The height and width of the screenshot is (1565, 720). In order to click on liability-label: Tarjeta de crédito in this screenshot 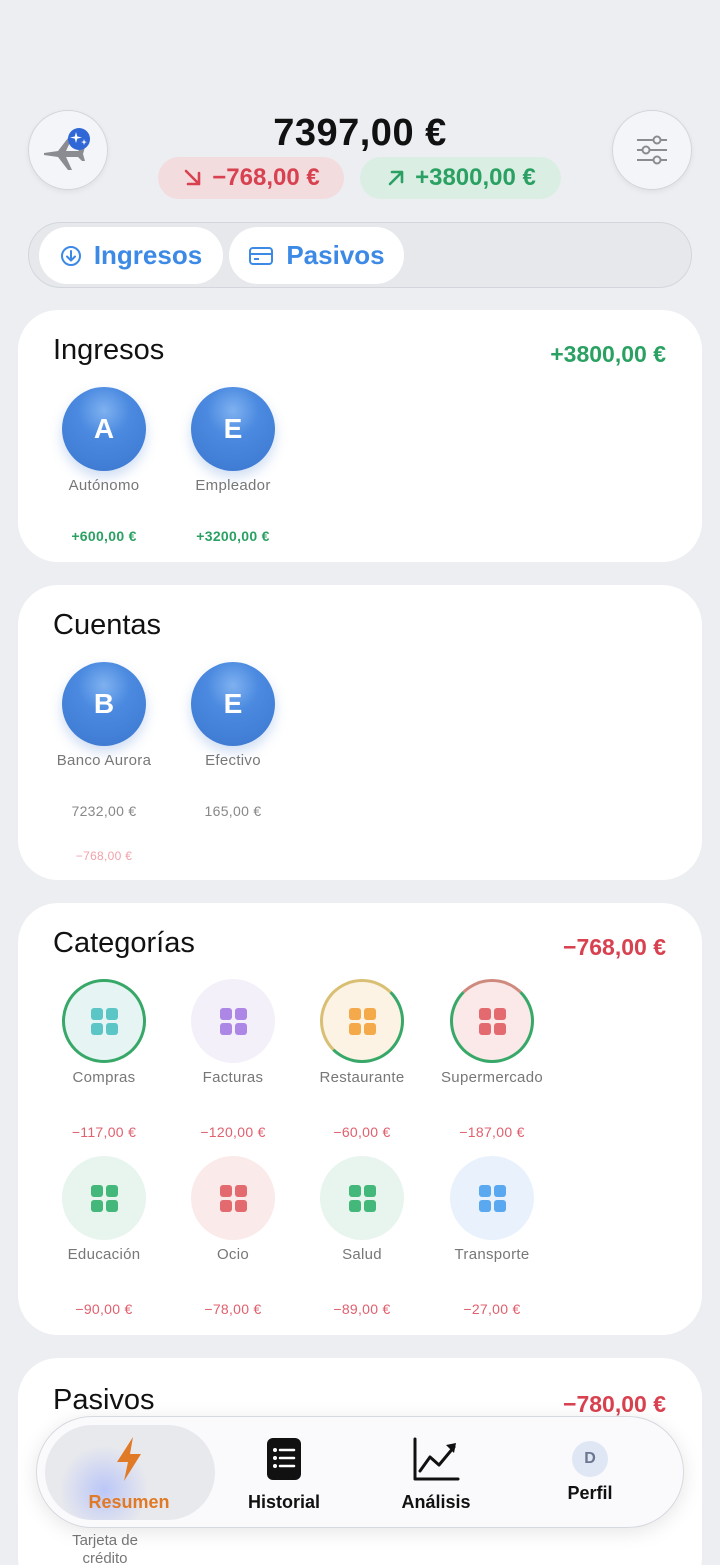, I will do `click(105, 1548)`.